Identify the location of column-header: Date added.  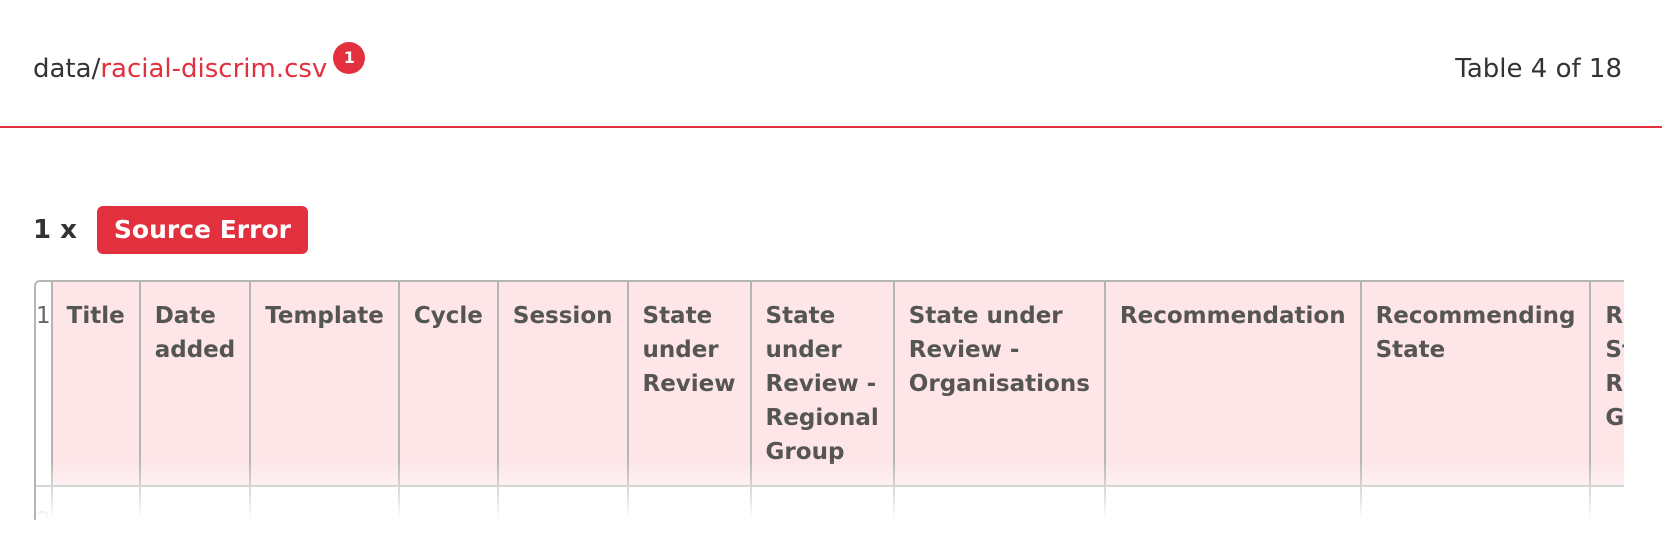
(195, 384).